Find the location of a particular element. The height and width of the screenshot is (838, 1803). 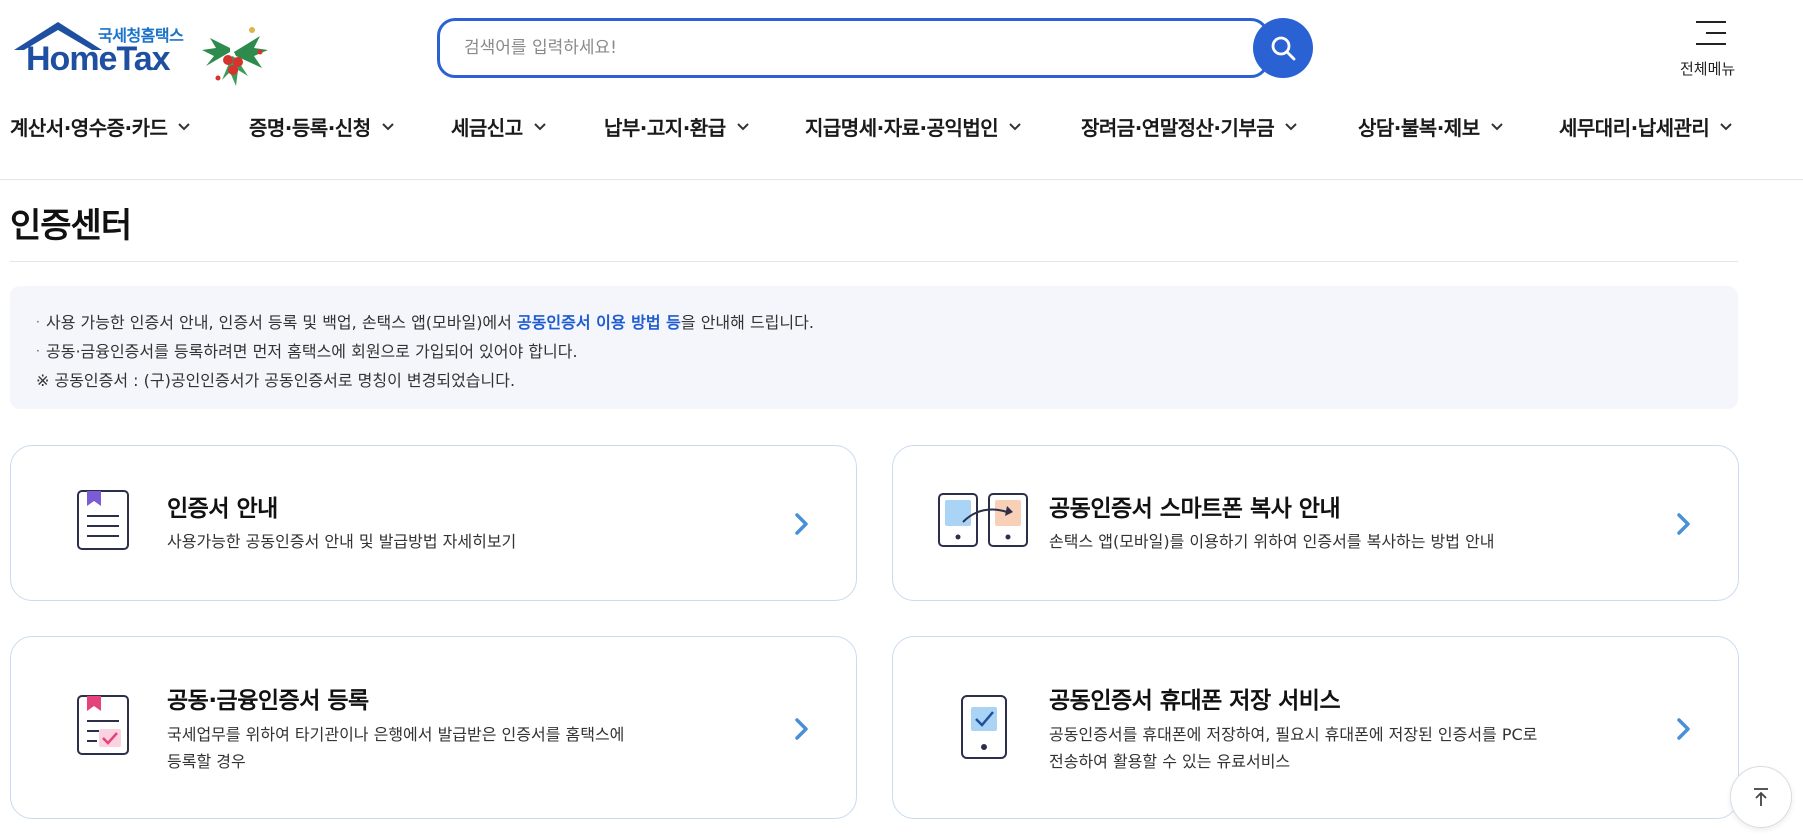

nav-item-label: 증명·등록·신청 is located at coordinates (310, 128).